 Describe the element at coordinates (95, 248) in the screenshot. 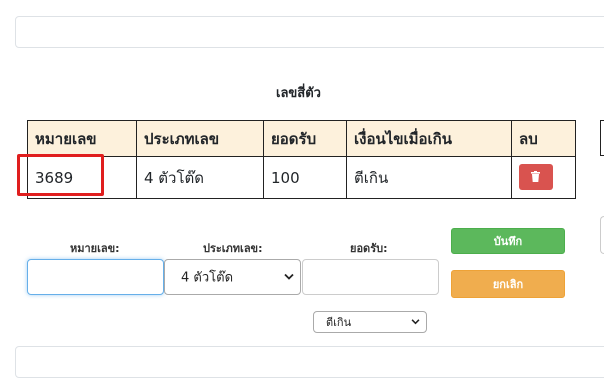

I see `number-label: หมายเลข:` at that location.